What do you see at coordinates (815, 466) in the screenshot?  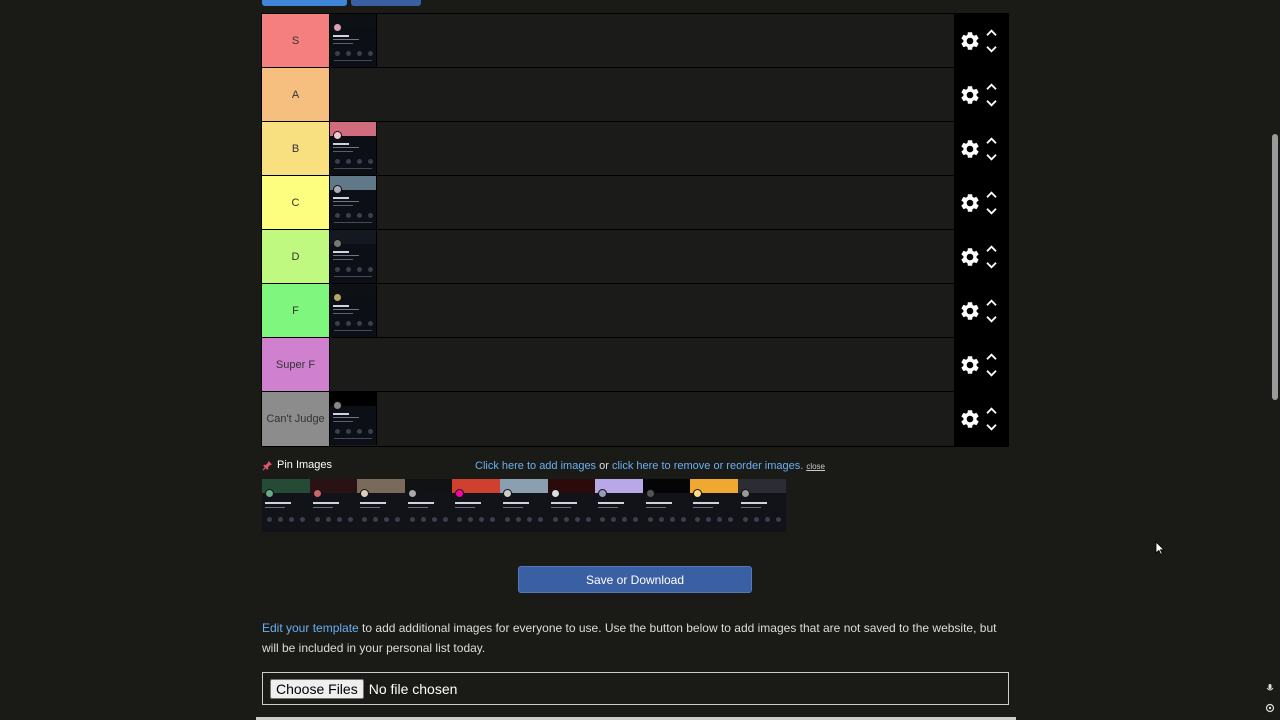 I see `close-link: close` at bounding box center [815, 466].